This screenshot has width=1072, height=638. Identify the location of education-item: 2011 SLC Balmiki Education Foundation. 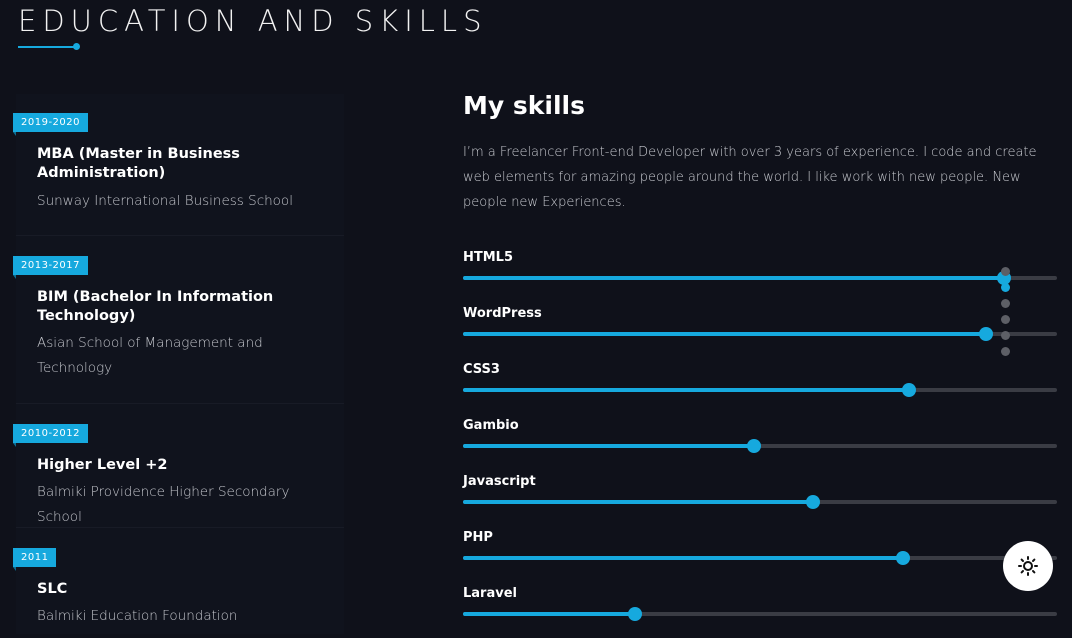
(178, 583).